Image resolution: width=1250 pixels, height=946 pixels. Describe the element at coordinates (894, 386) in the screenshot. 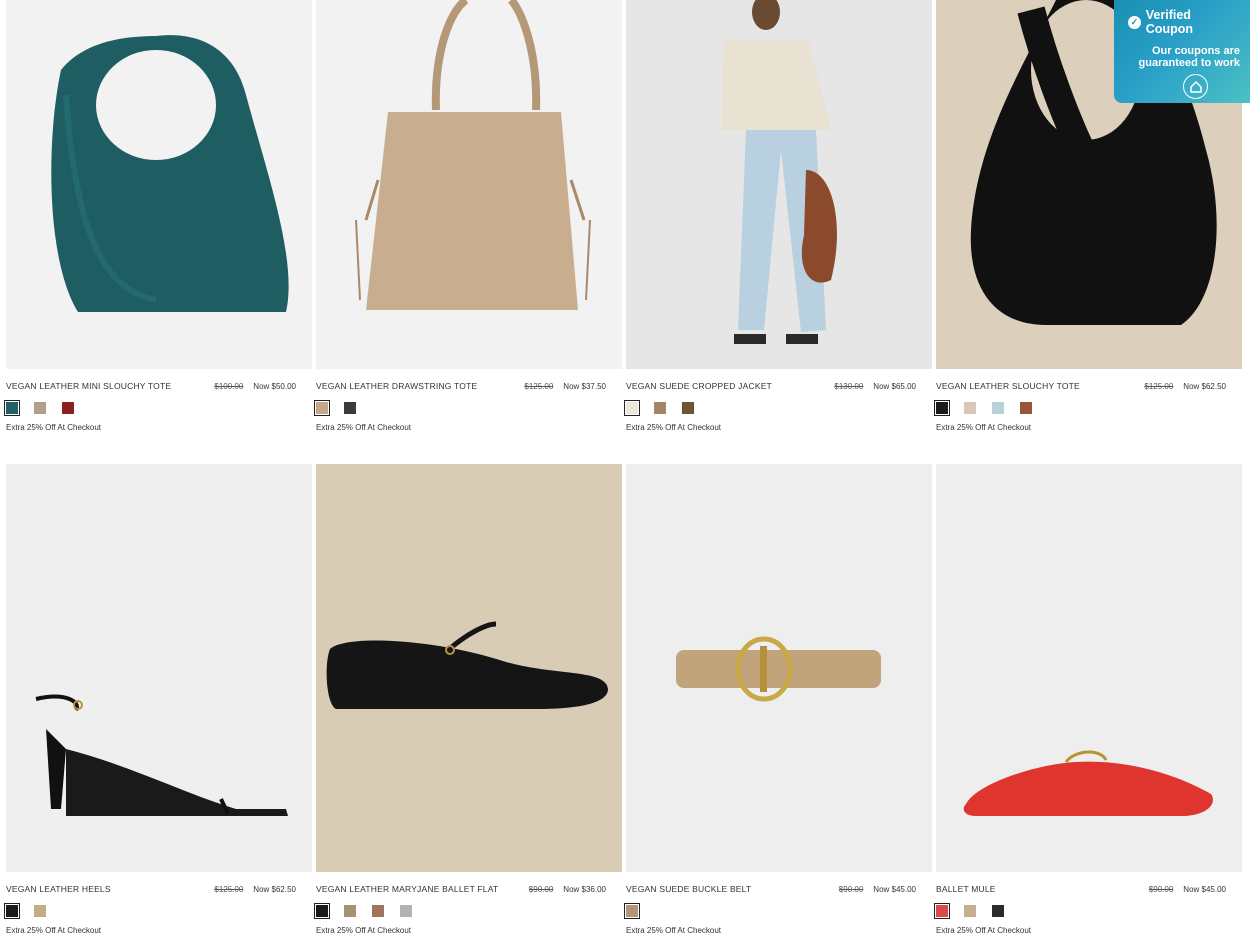

I see `sale-price: Now $65.00` at that location.